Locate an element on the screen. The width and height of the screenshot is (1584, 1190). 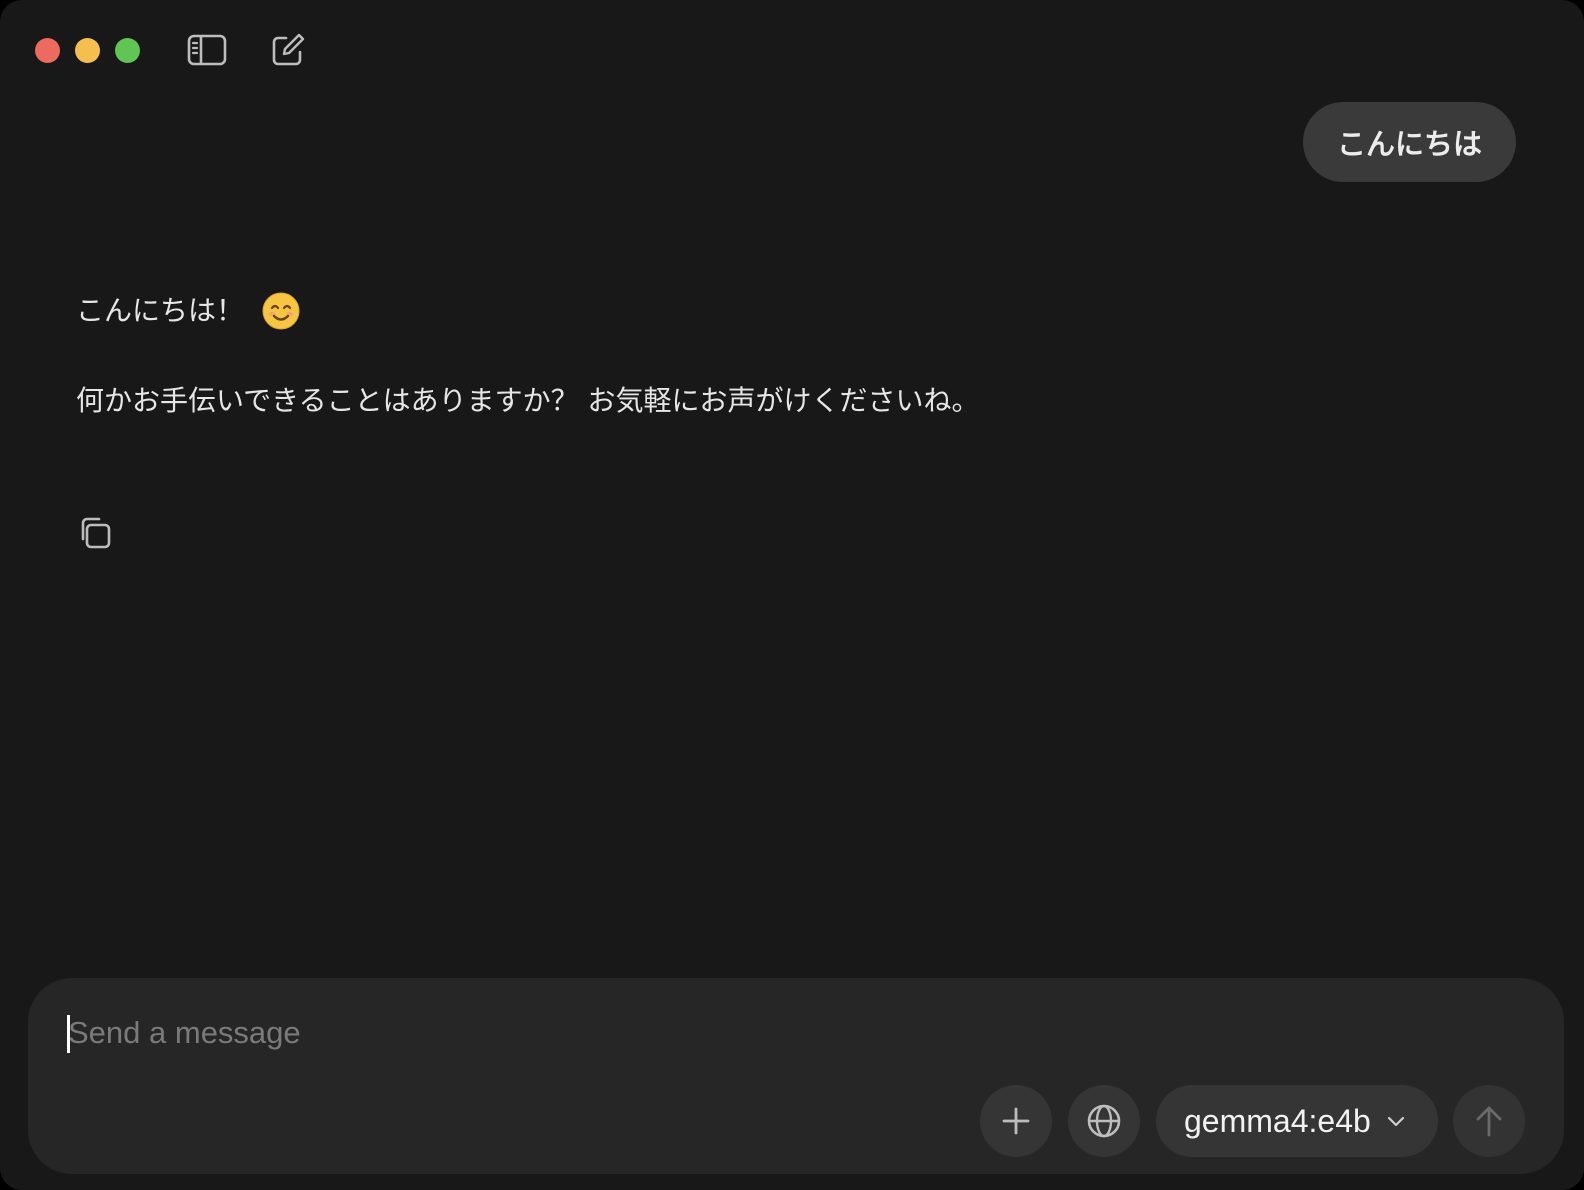
copy-icon is located at coordinates (96, 533).